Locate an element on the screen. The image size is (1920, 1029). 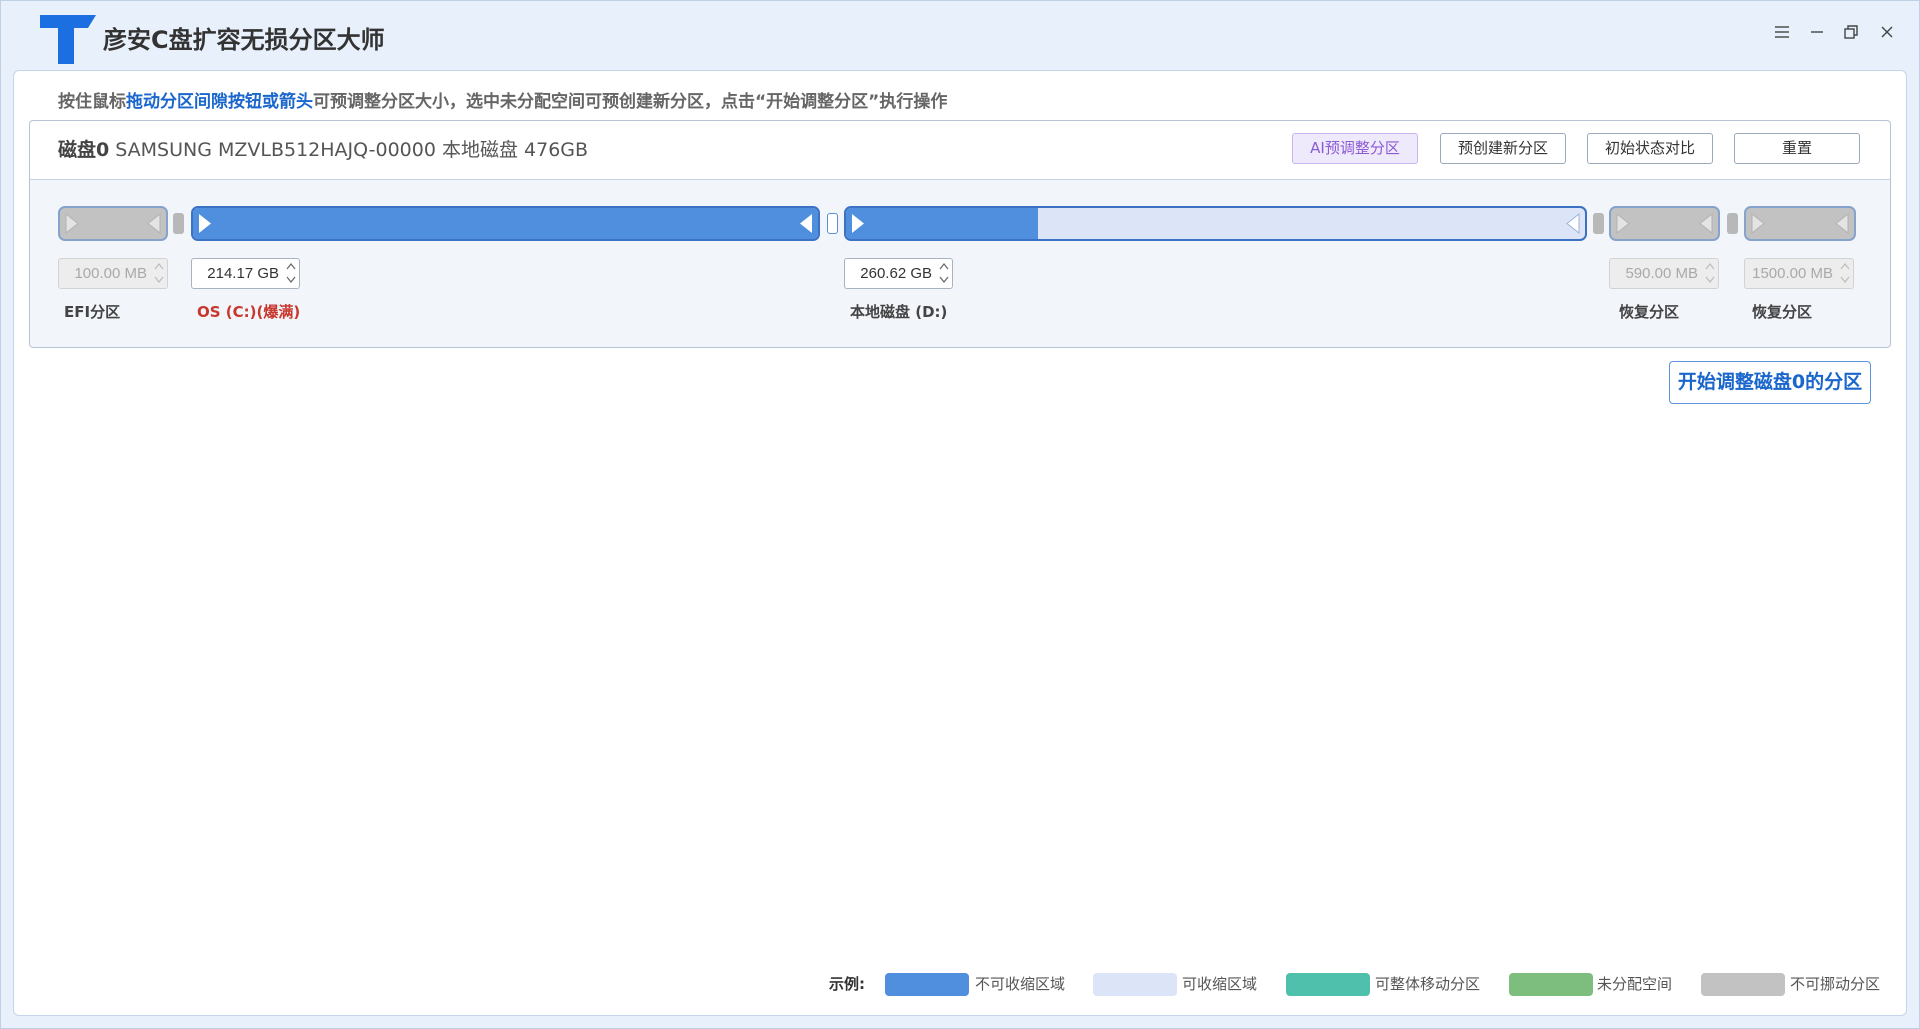
disk-title: 磁盘0 SAMSUNG MZVLB512HAJQ-00000 本地磁盘 476GB is located at coordinates (323, 150).